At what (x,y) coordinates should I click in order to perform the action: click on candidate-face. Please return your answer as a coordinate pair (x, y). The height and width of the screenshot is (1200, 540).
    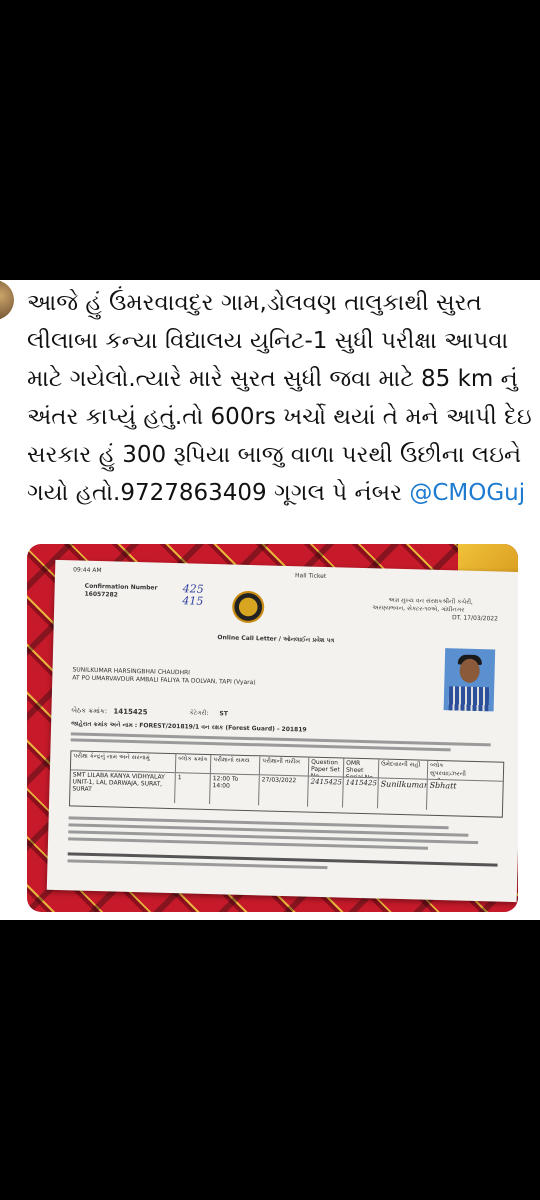
    Looking at the image, I should click on (469, 671).